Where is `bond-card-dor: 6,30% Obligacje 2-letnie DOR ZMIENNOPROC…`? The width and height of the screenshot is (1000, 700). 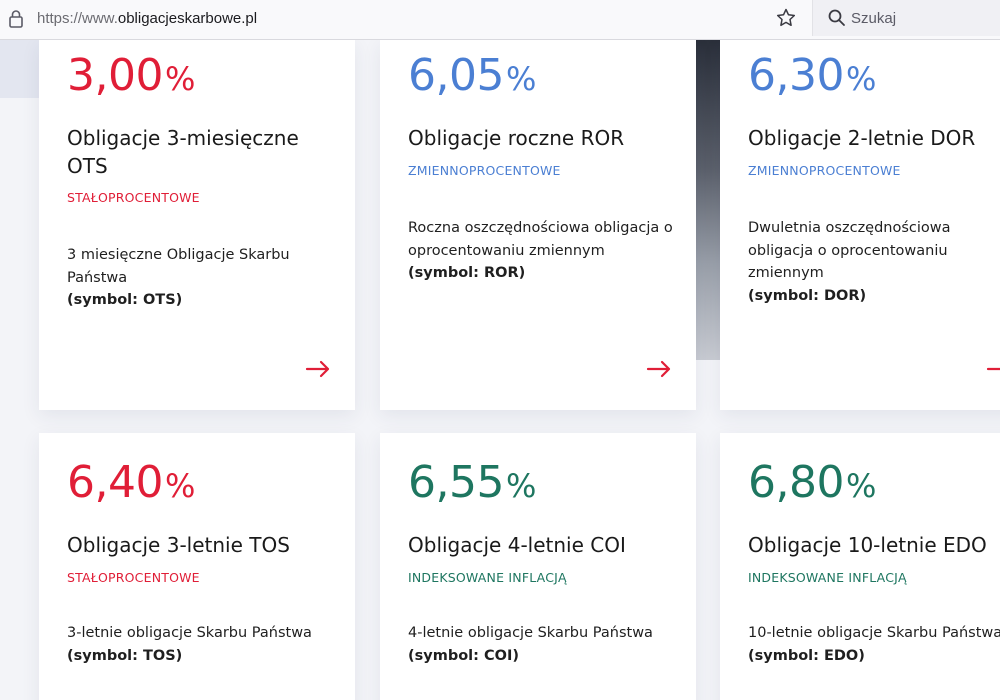 bond-card-dor: 6,30% Obligacje 2-letnie DOR ZMIENNOPROC… is located at coordinates (860, 225).